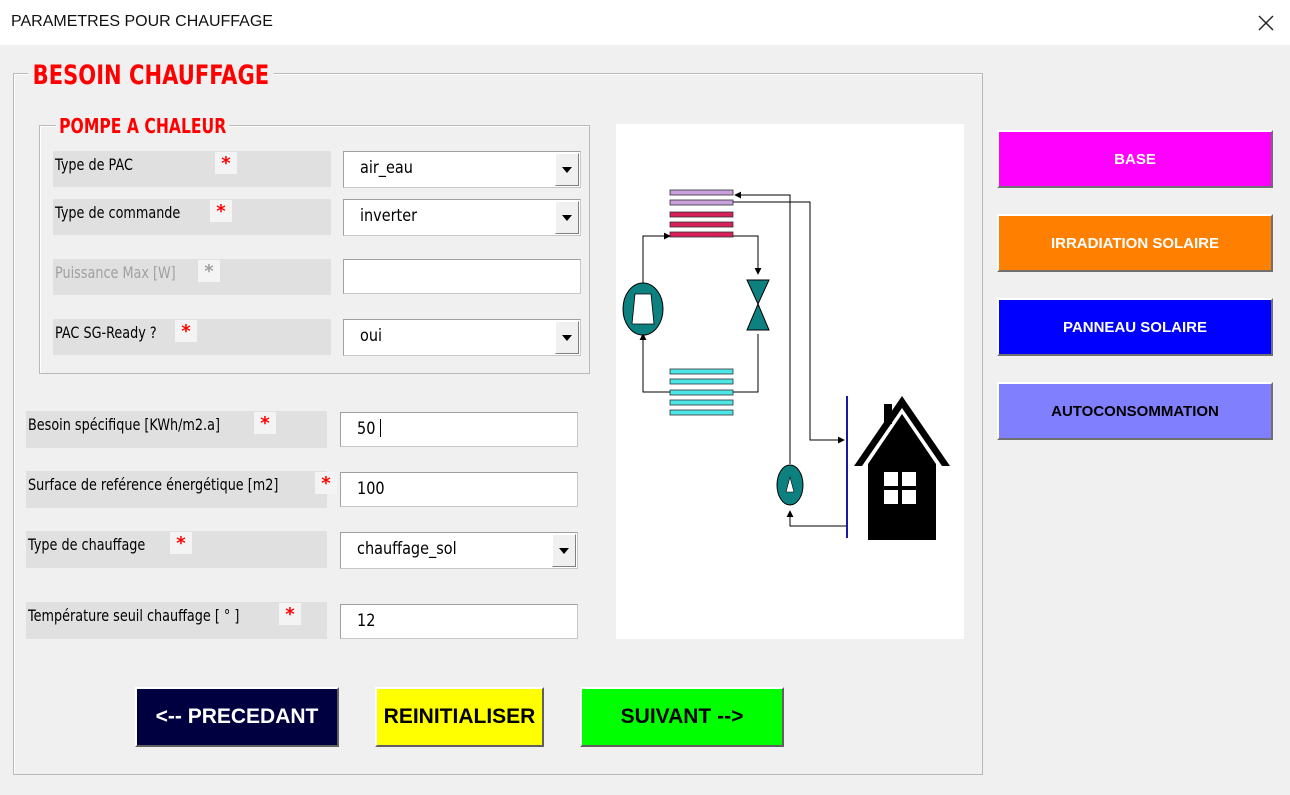 This screenshot has height=795, width=1290. I want to click on besoin-specifique-label: Besoin spécifique [KWh/m2.a] *, so click(176, 429).